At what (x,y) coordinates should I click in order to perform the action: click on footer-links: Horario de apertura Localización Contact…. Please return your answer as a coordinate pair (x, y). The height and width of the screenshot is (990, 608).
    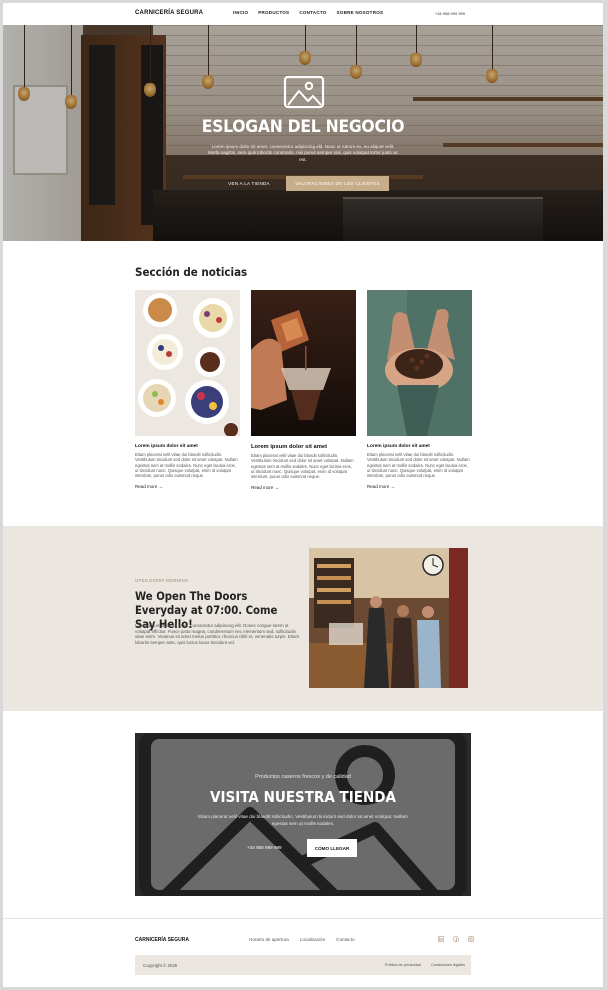
    Looking at the image, I should click on (302, 939).